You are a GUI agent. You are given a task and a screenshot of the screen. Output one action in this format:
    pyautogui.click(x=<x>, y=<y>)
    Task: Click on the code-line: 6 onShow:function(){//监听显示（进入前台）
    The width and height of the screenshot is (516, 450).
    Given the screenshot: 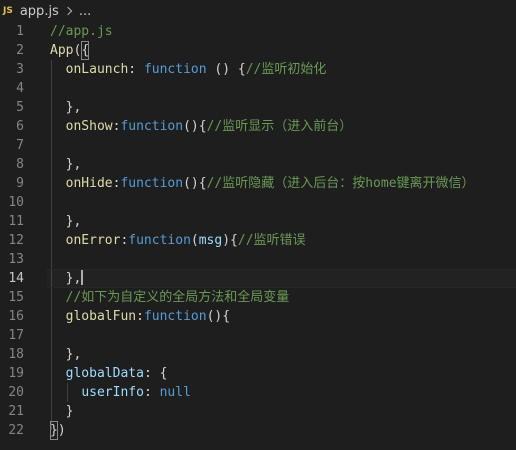 What is the action you would take?
    pyautogui.click(x=258, y=126)
    